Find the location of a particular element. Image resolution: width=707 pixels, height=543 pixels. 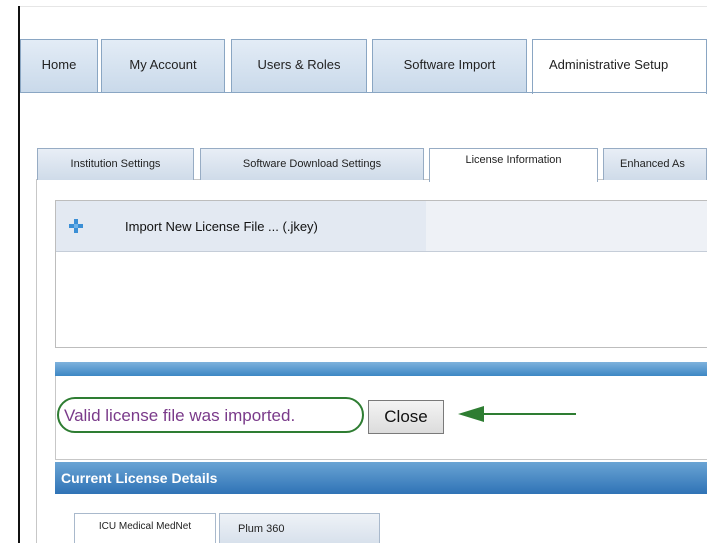

tab-users-roles-label: Users & Roles is located at coordinates (299, 64).